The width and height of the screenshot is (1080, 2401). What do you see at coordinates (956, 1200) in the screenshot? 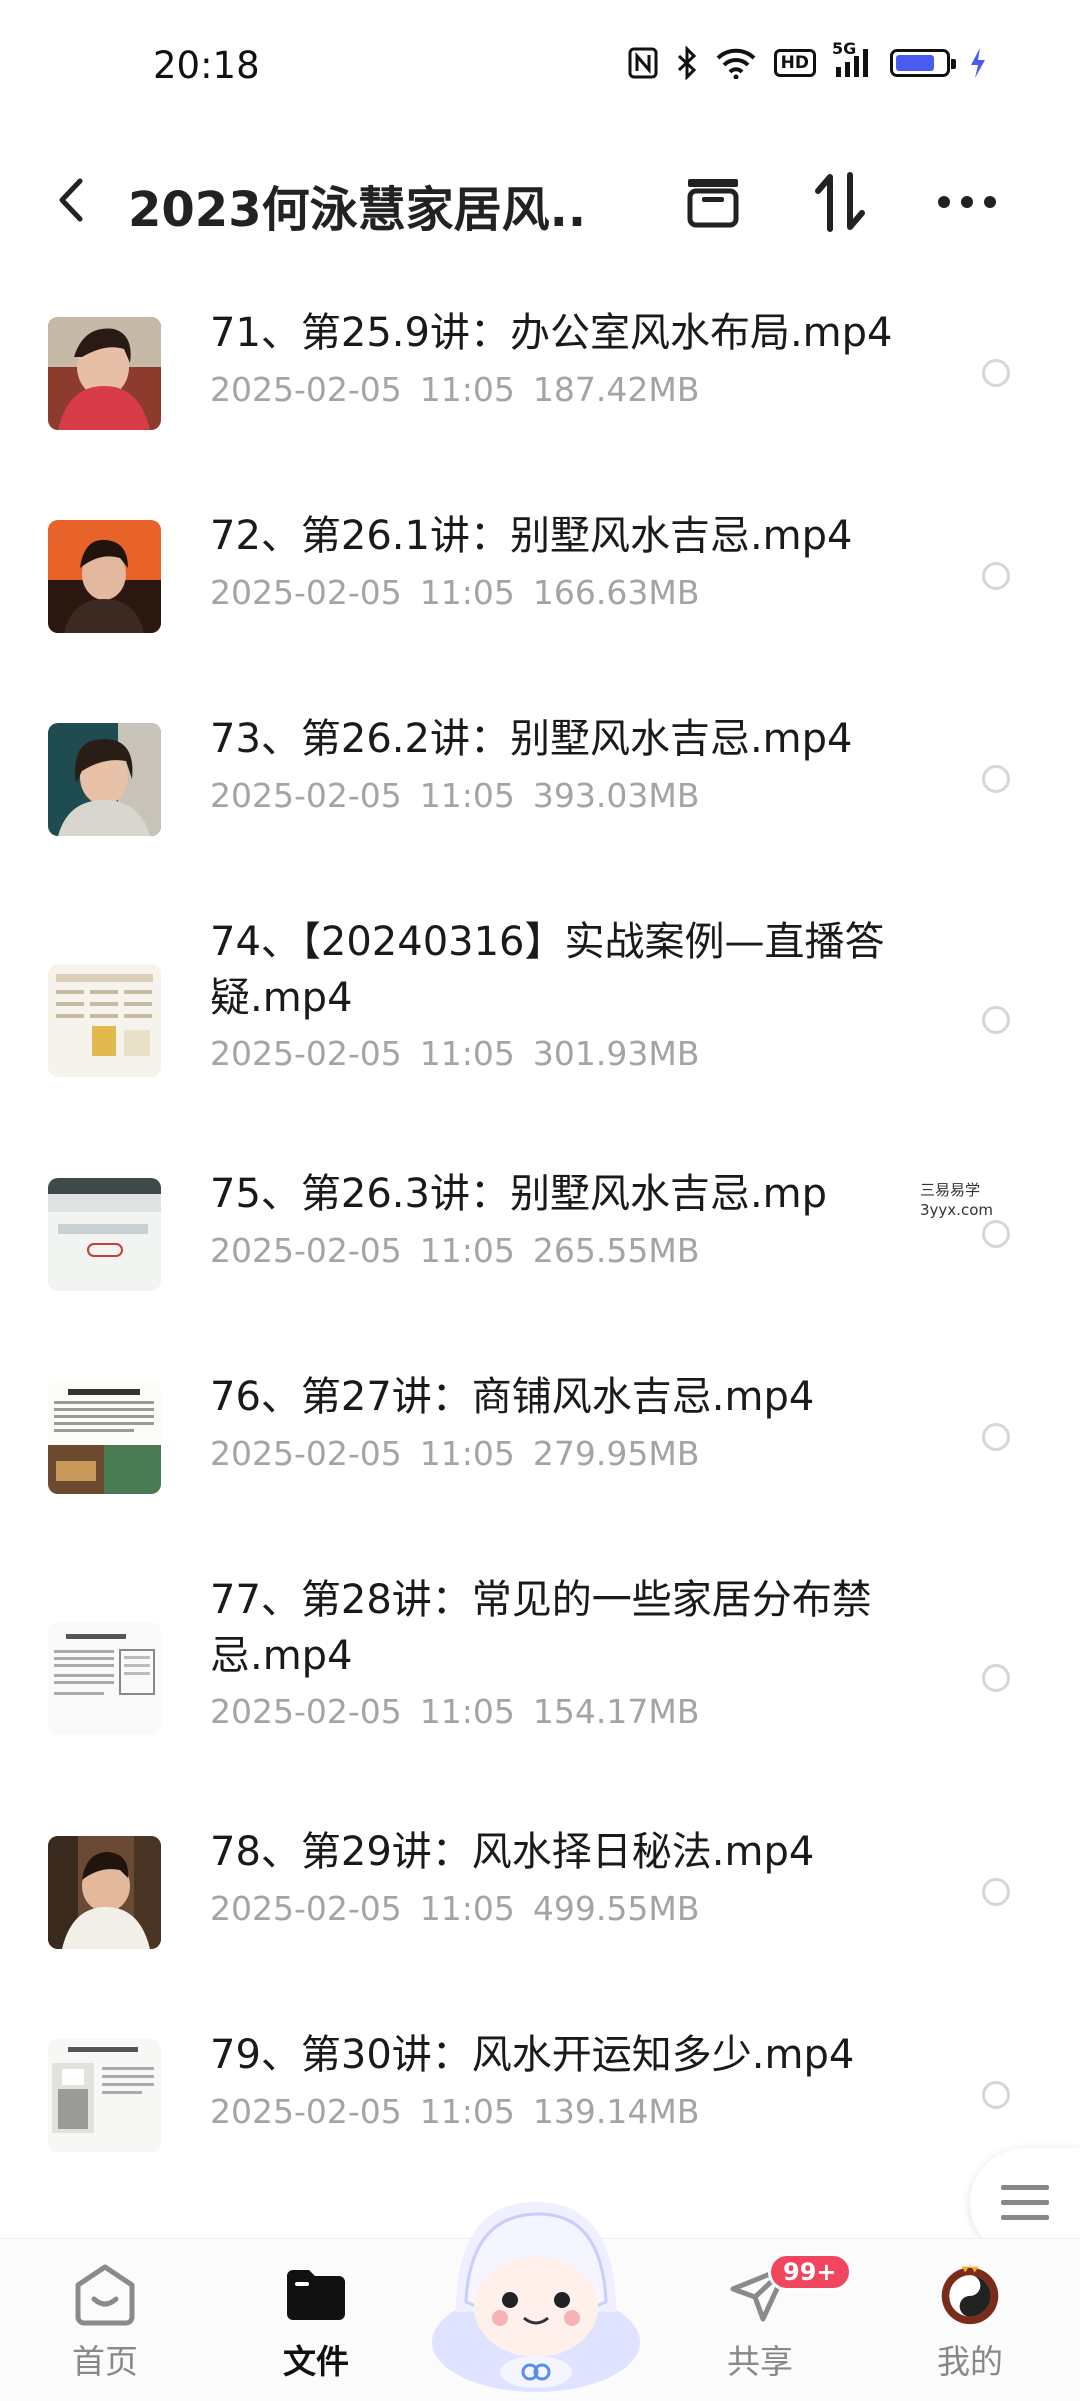
I see `watermark: 三易易学 3yyx.com` at bounding box center [956, 1200].